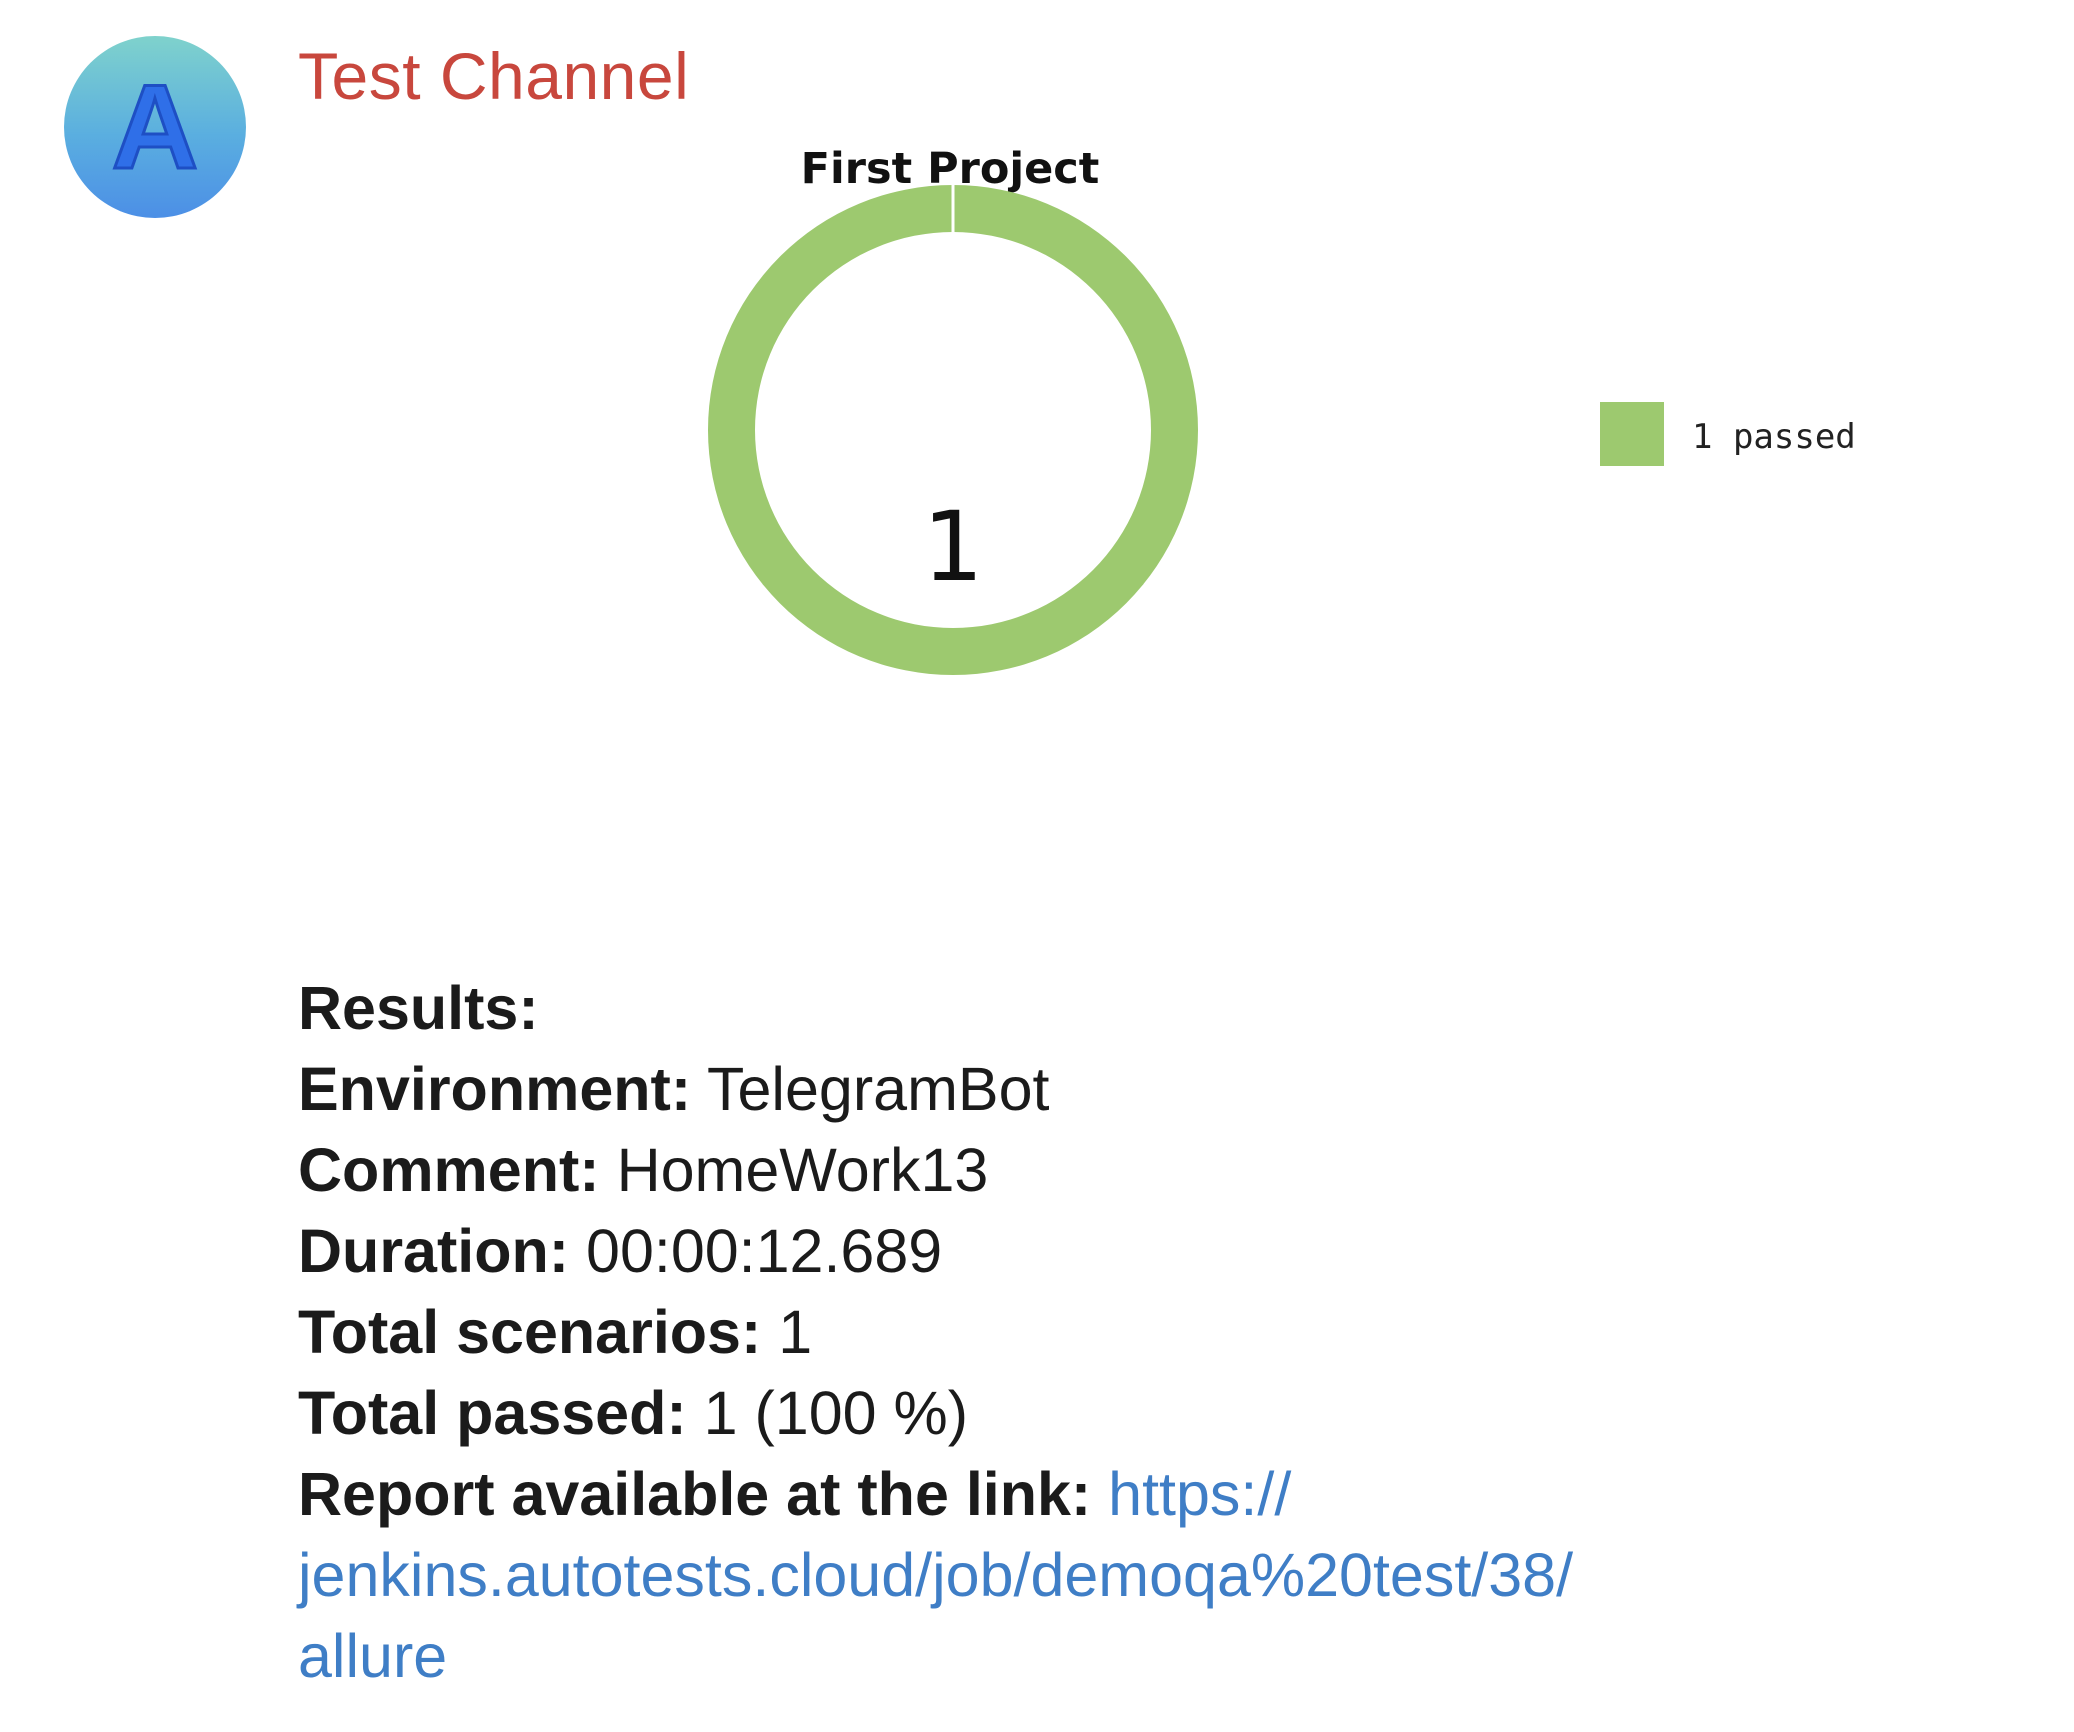  I want to click on total-scenarios-label: Total scenarios:, so click(530, 1332).